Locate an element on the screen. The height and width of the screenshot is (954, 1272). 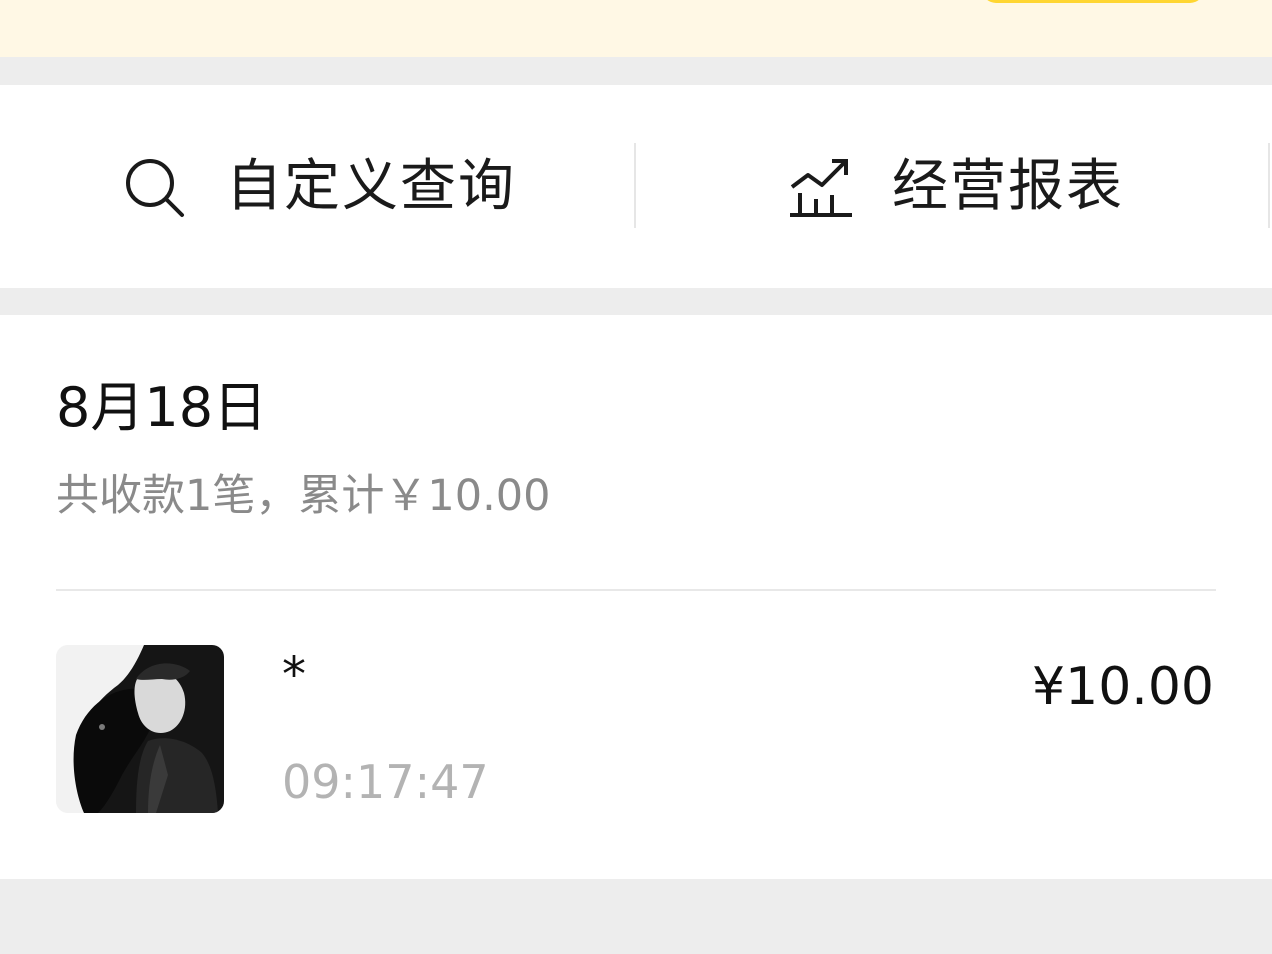
custom-query-button: 自定义查询 is located at coordinates (319, 186).